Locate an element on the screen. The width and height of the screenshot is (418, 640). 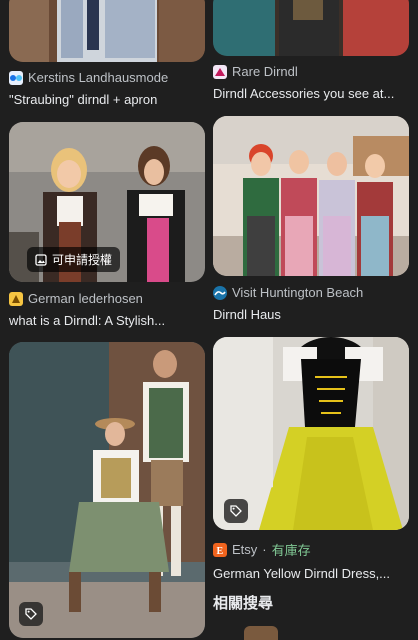
in-stock-label: 有庫存 is located at coordinates (291, 550).